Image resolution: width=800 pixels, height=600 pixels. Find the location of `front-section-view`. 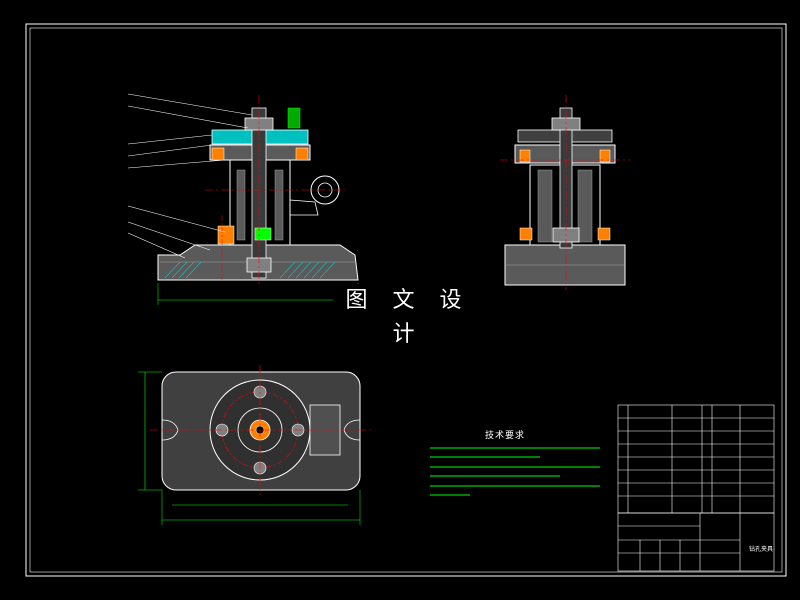

front-section-view is located at coordinates (243, 199).